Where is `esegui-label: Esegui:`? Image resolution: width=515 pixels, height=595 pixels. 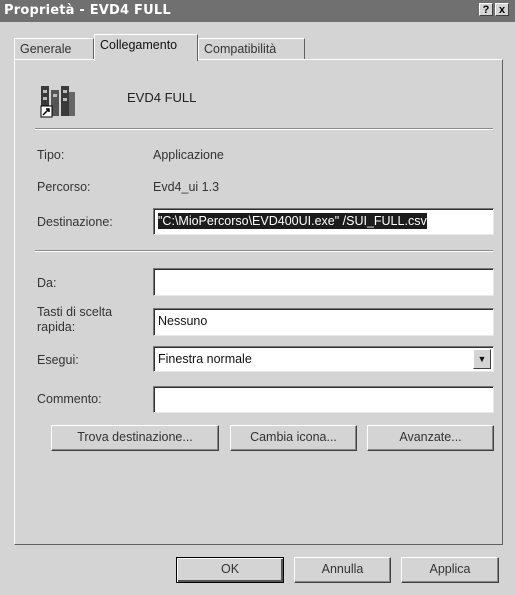
esegui-label: Esegui: is located at coordinates (58, 360).